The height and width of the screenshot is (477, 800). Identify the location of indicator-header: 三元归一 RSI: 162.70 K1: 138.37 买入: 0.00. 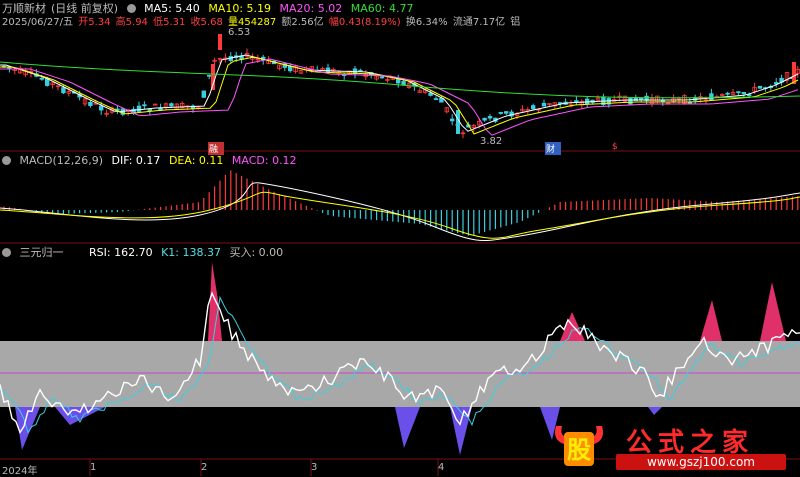
(145, 252).